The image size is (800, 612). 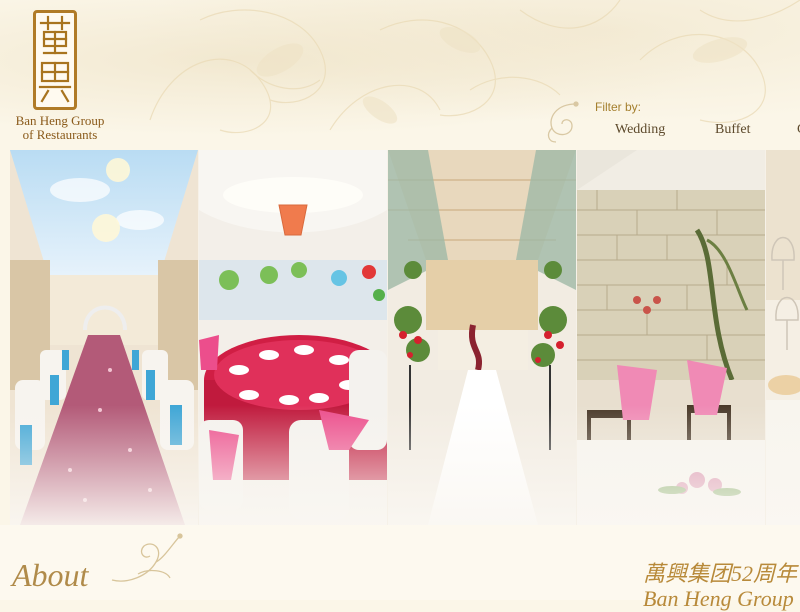 I want to click on logo-seal-icon, so click(x=55, y=60).